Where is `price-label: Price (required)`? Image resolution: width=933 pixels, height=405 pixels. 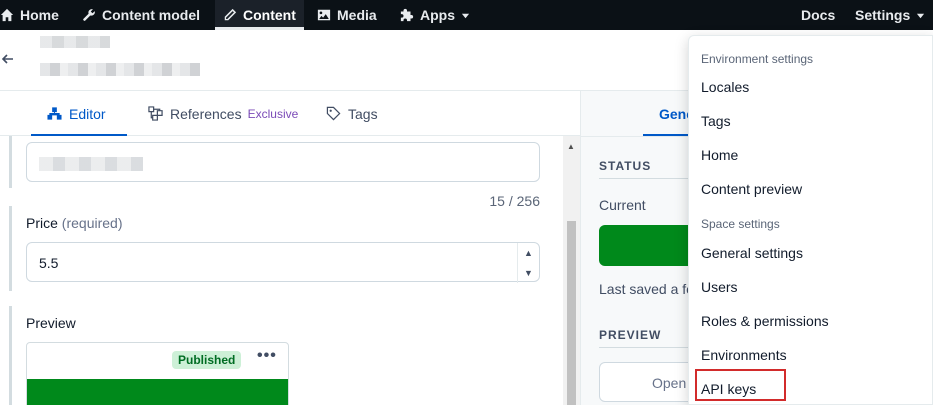
price-label: Price (required) is located at coordinates (74, 223).